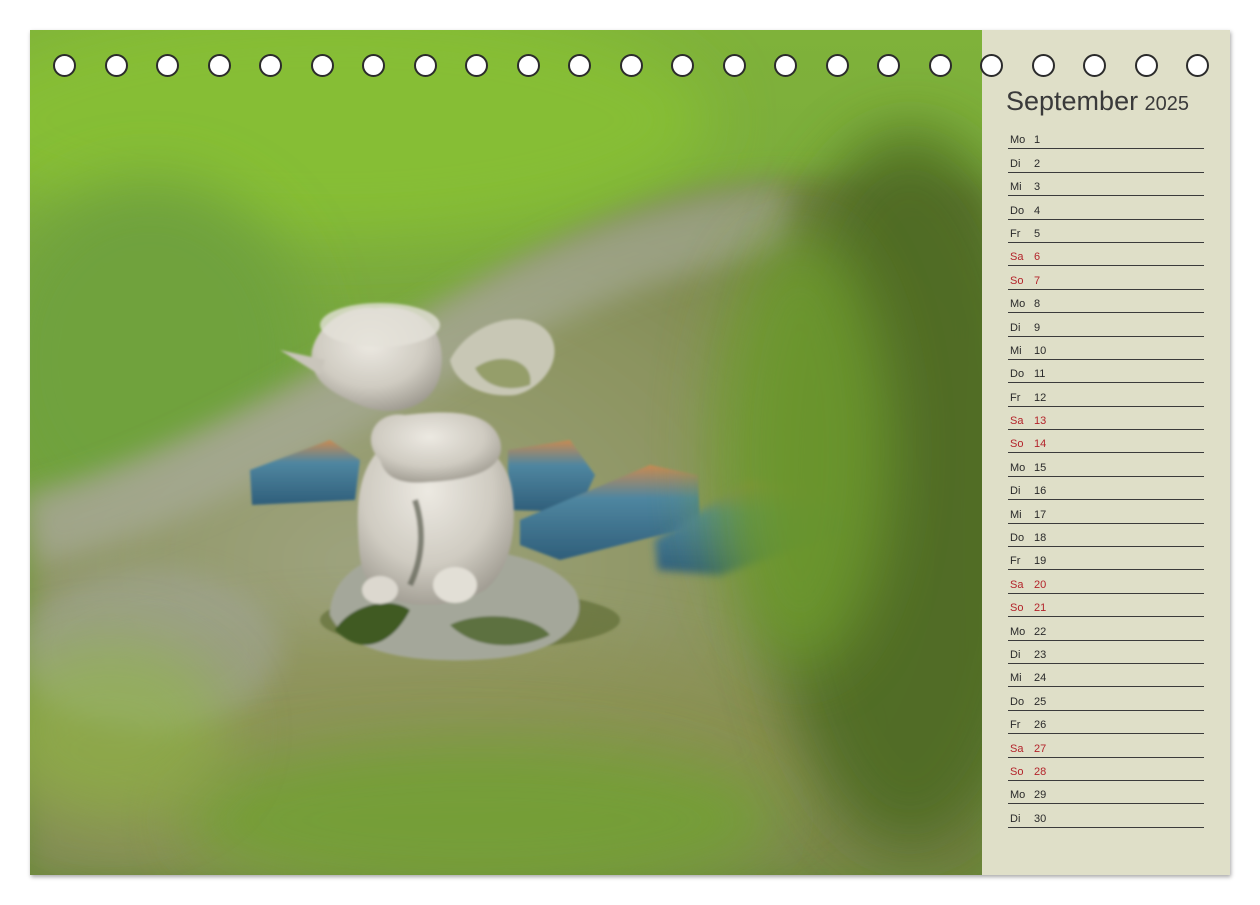 The width and height of the screenshot is (1260, 905). I want to click on day-row: Mo 29, so click(1106, 793).